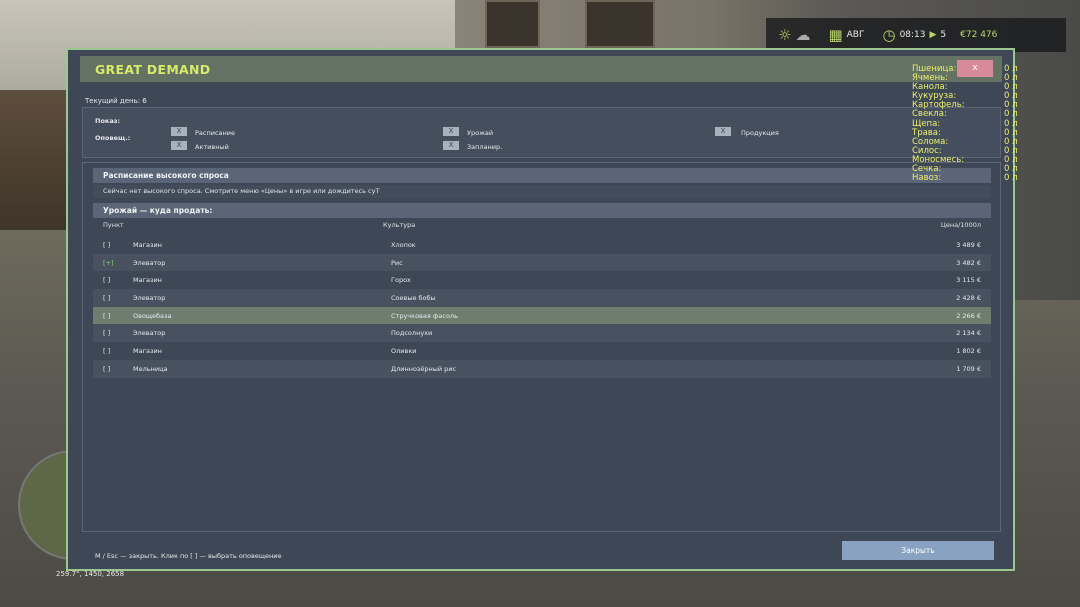  What do you see at coordinates (451, 131) in the screenshot?
I see `harvest-checkbox: X` at bounding box center [451, 131].